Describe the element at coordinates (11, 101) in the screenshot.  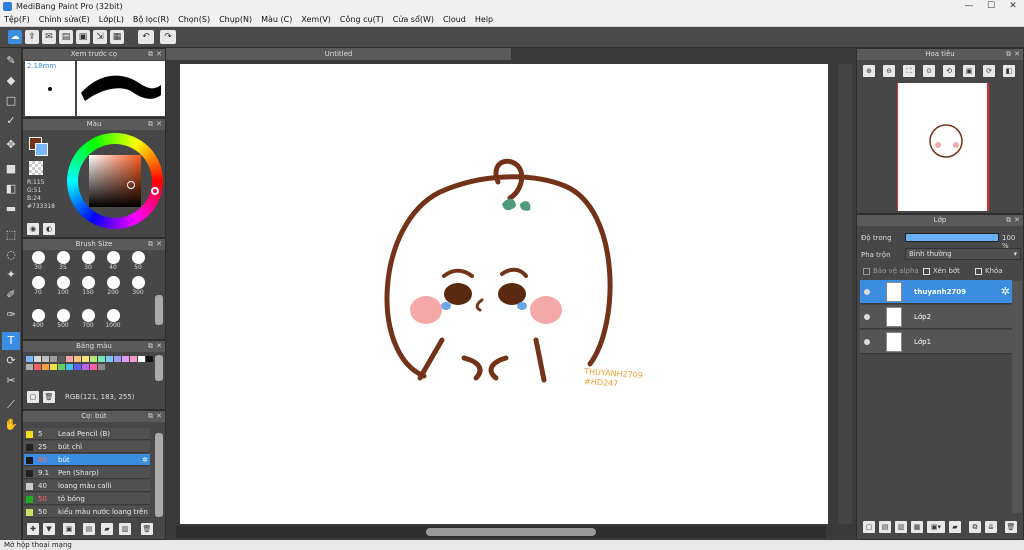
I see `select-box-tool-icon: □` at that location.